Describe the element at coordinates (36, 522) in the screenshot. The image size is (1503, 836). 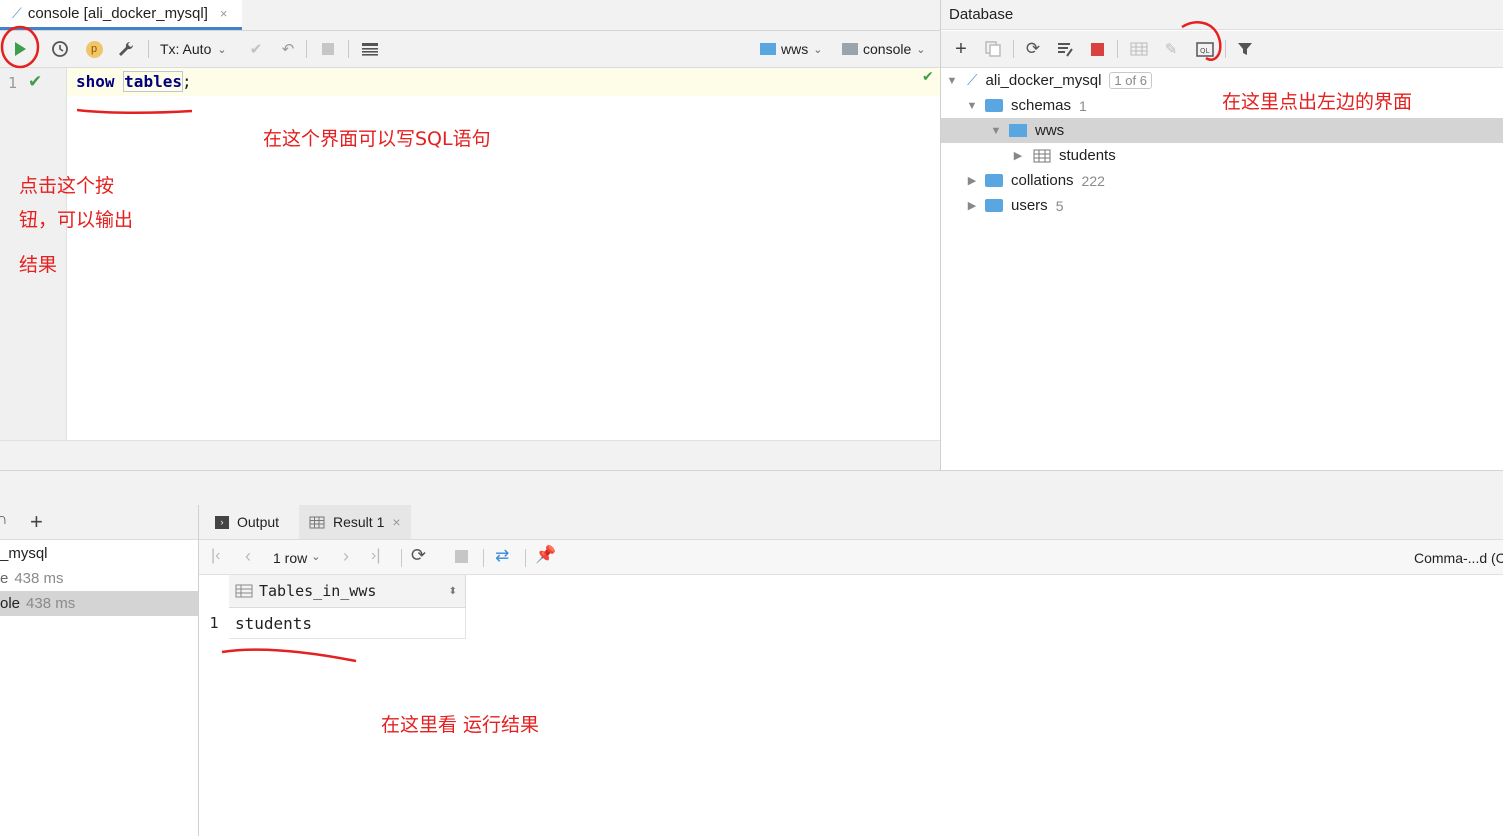
I see `add-service-button: +` at that location.